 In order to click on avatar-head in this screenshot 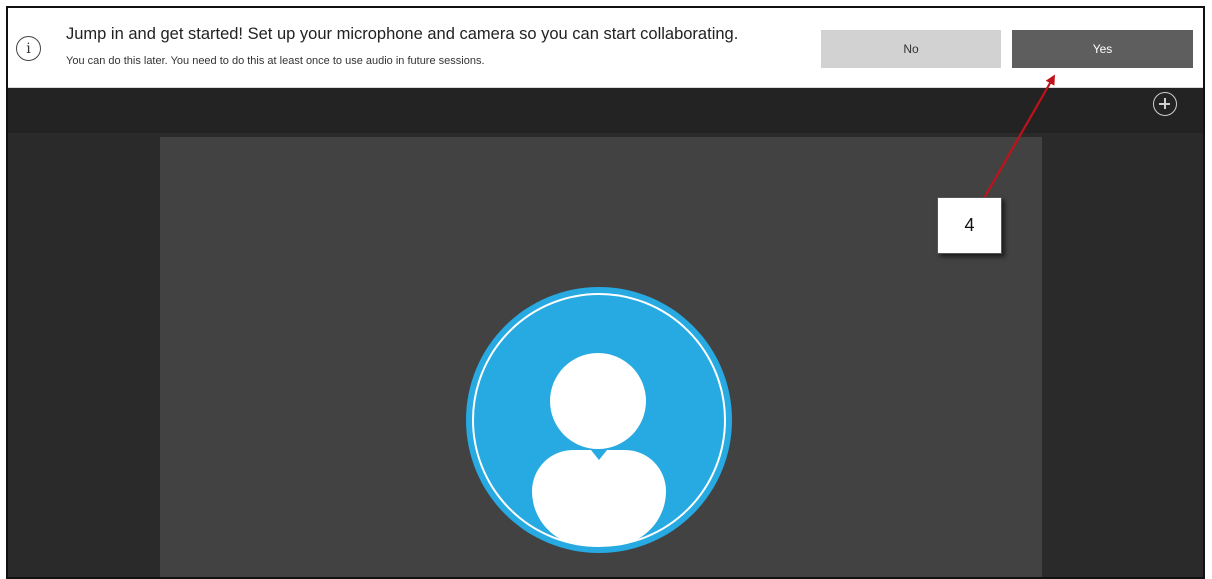, I will do `click(598, 401)`.